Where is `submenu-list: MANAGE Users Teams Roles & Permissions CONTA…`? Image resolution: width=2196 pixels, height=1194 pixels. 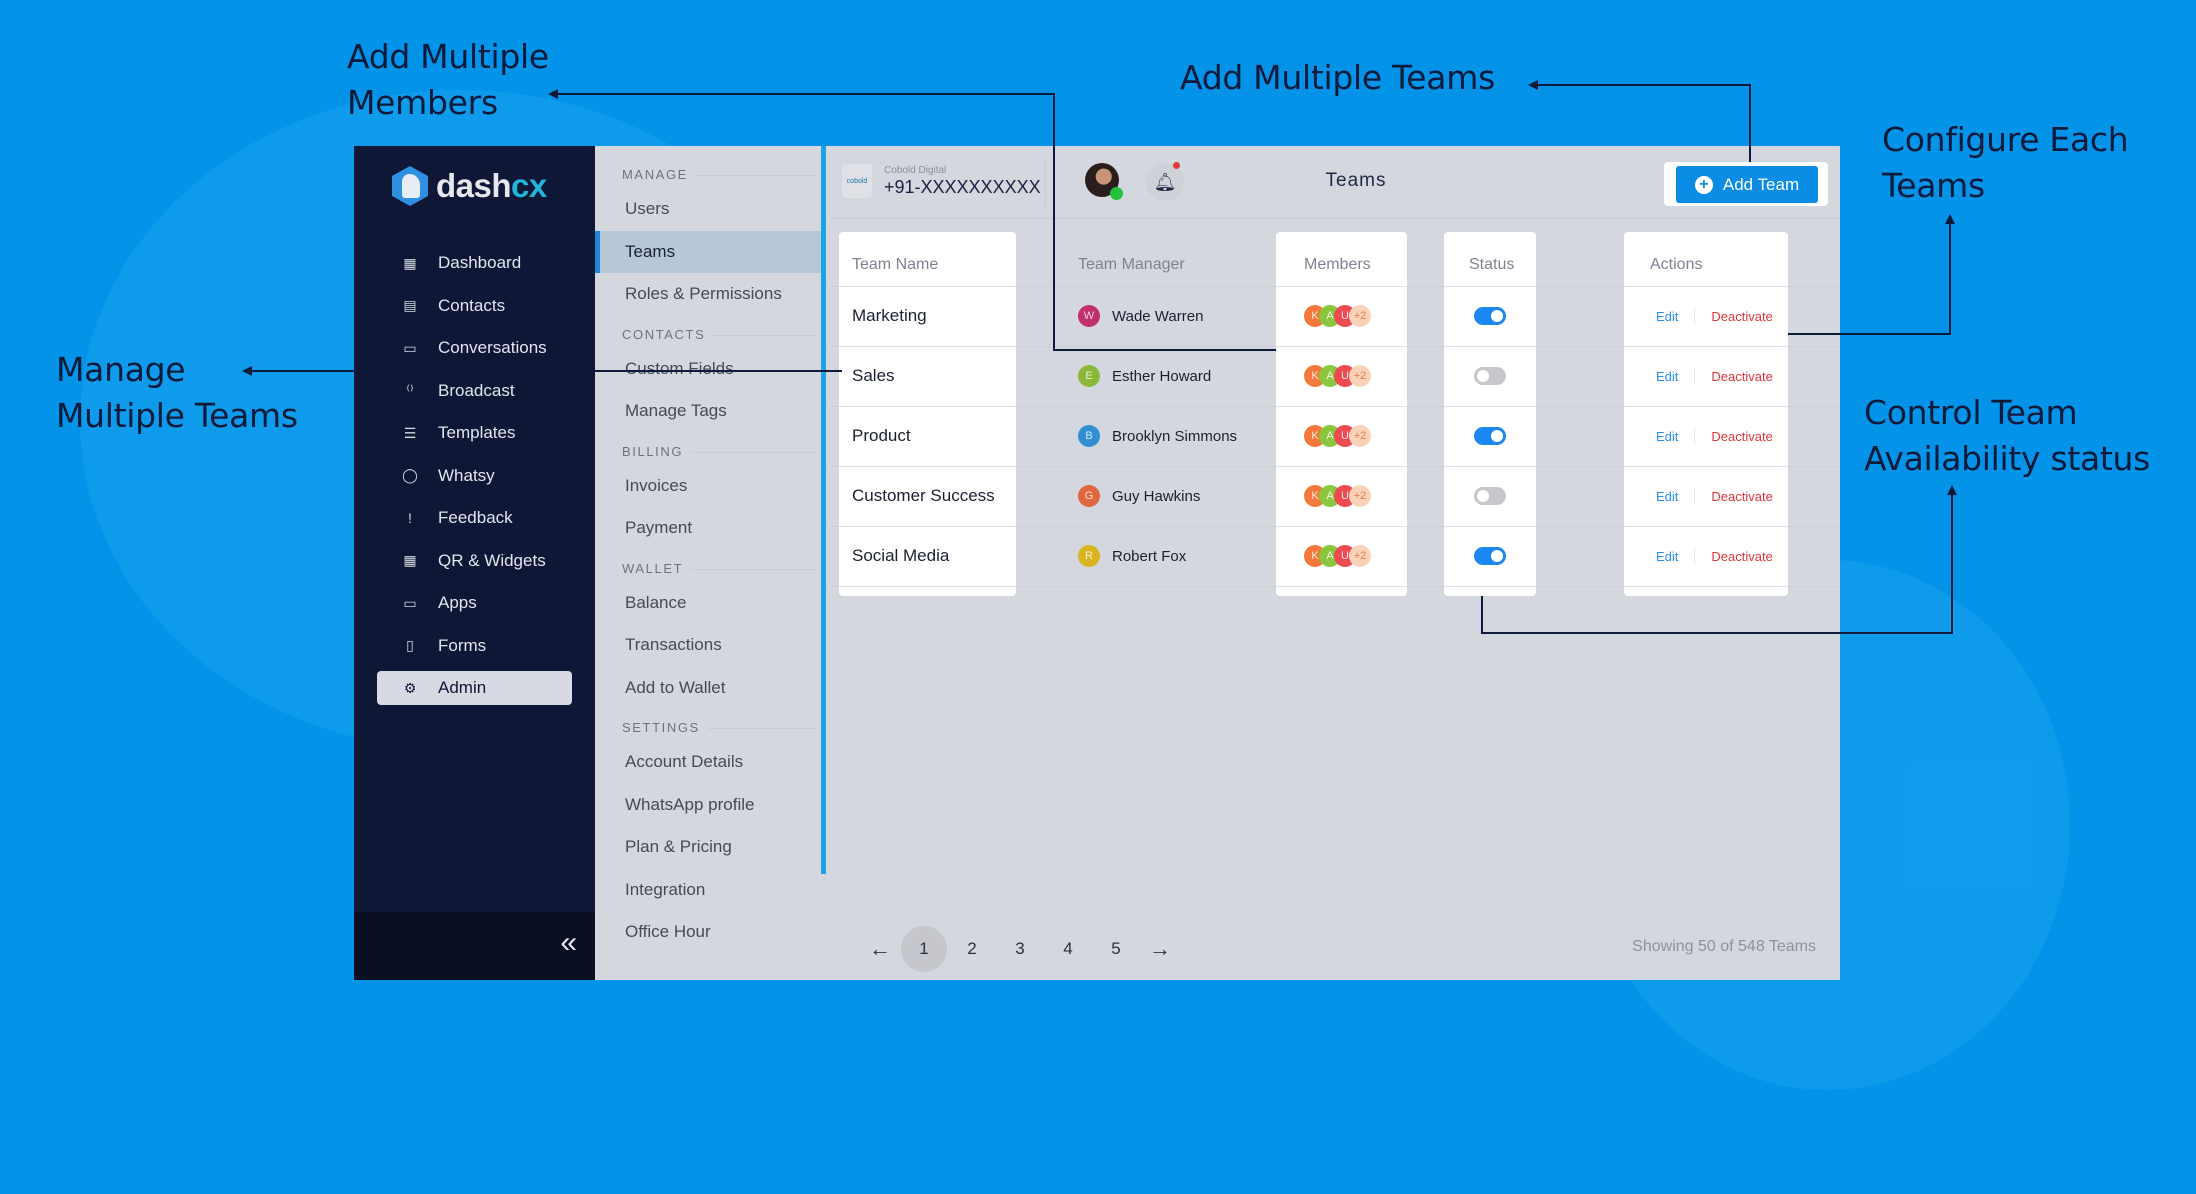 submenu-list: MANAGE Users Teams Roles & Permissions CONTA… is located at coordinates (710, 550).